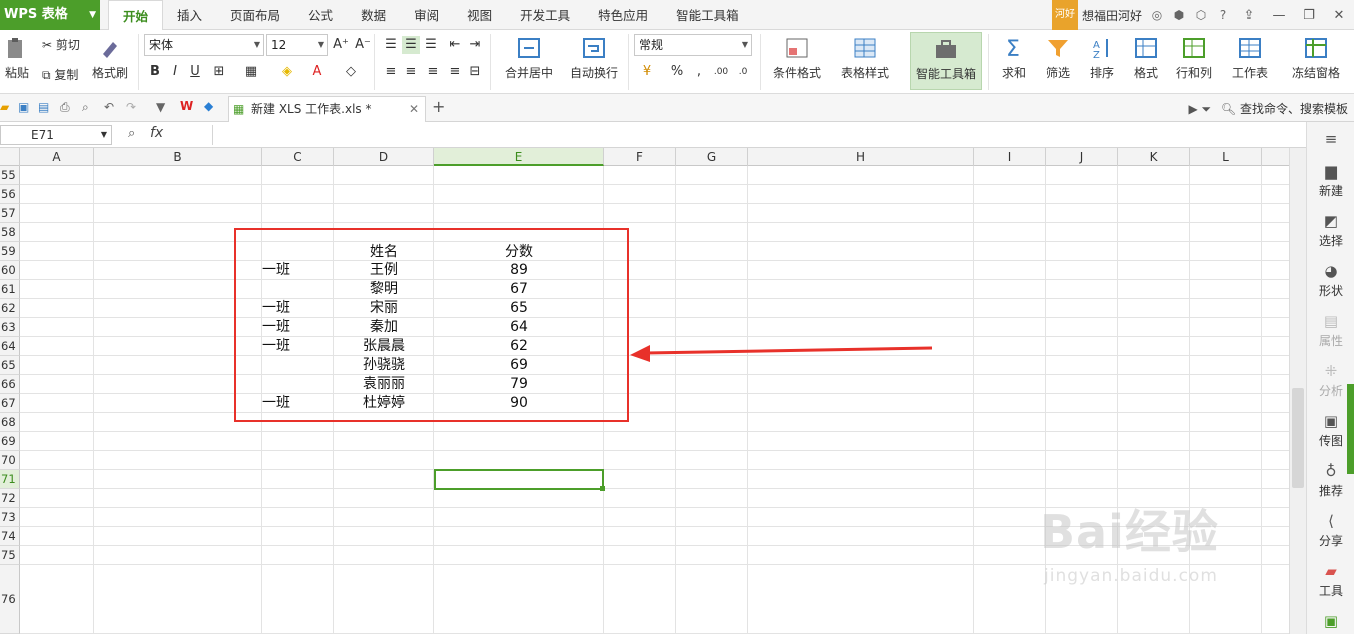 This screenshot has height=634, width=1354. I want to click on font-color-icon: A, so click(317, 72).